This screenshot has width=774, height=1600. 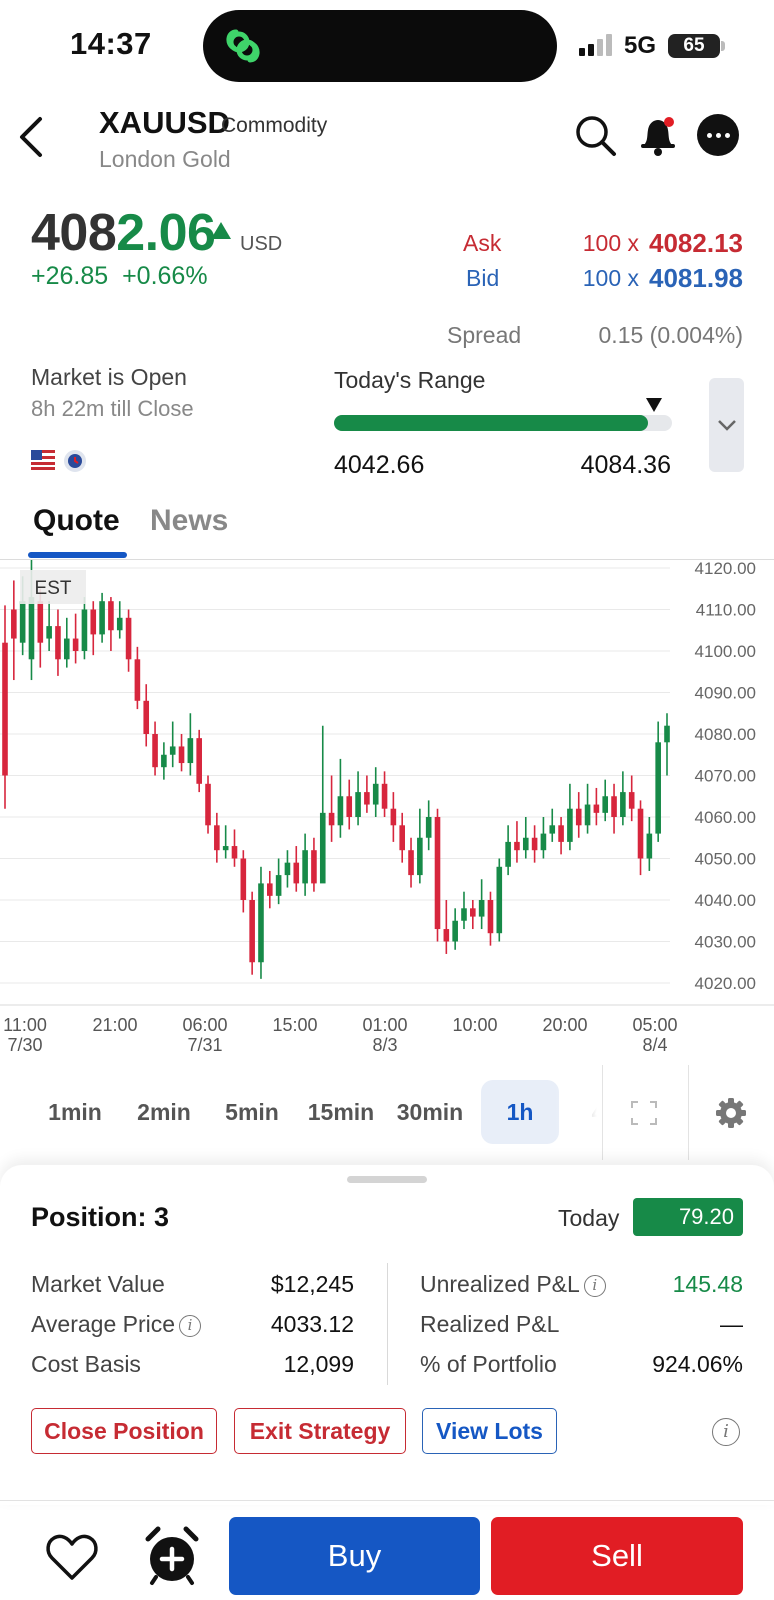 I want to click on search-icon, so click(x=595, y=135).